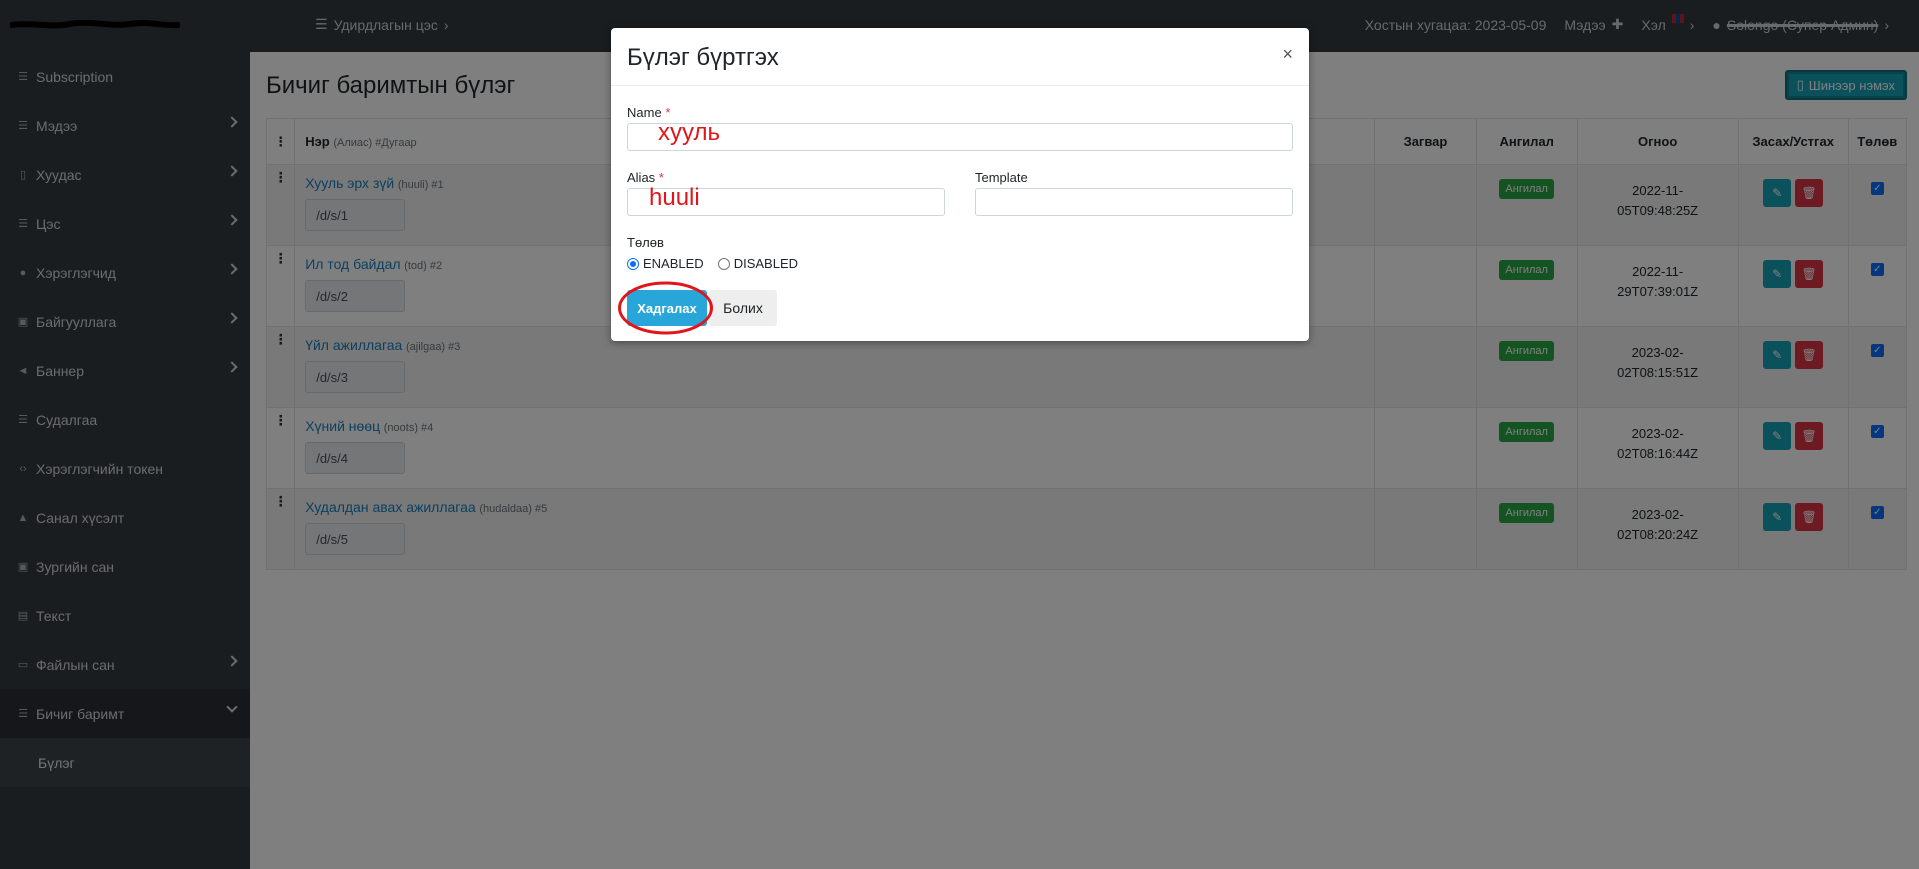 The height and width of the screenshot is (869, 1919). What do you see at coordinates (641, 177) in the screenshot?
I see `alias-label-text: Alias` at bounding box center [641, 177].